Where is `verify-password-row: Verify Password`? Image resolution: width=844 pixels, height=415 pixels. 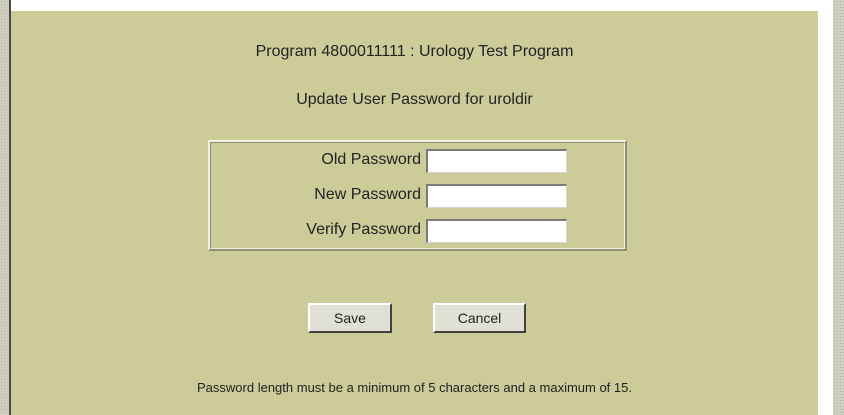
verify-password-row: Verify Password is located at coordinates (417, 231).